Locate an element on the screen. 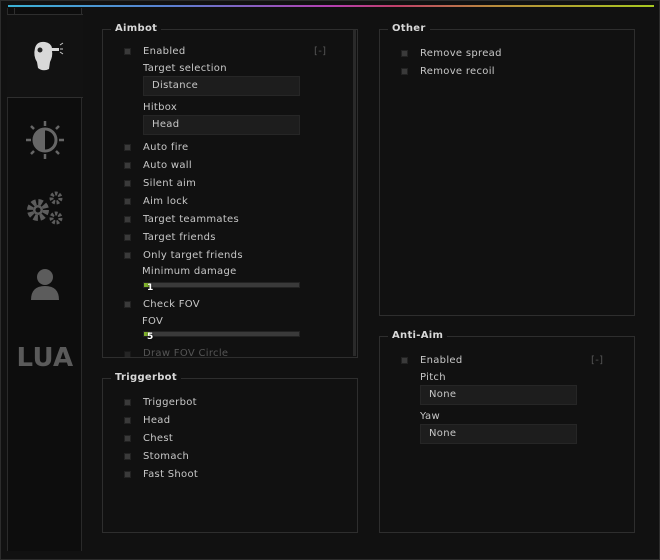 This screenshot has width=660, height=560. option-label: Head is located at coordinates (157, 420).